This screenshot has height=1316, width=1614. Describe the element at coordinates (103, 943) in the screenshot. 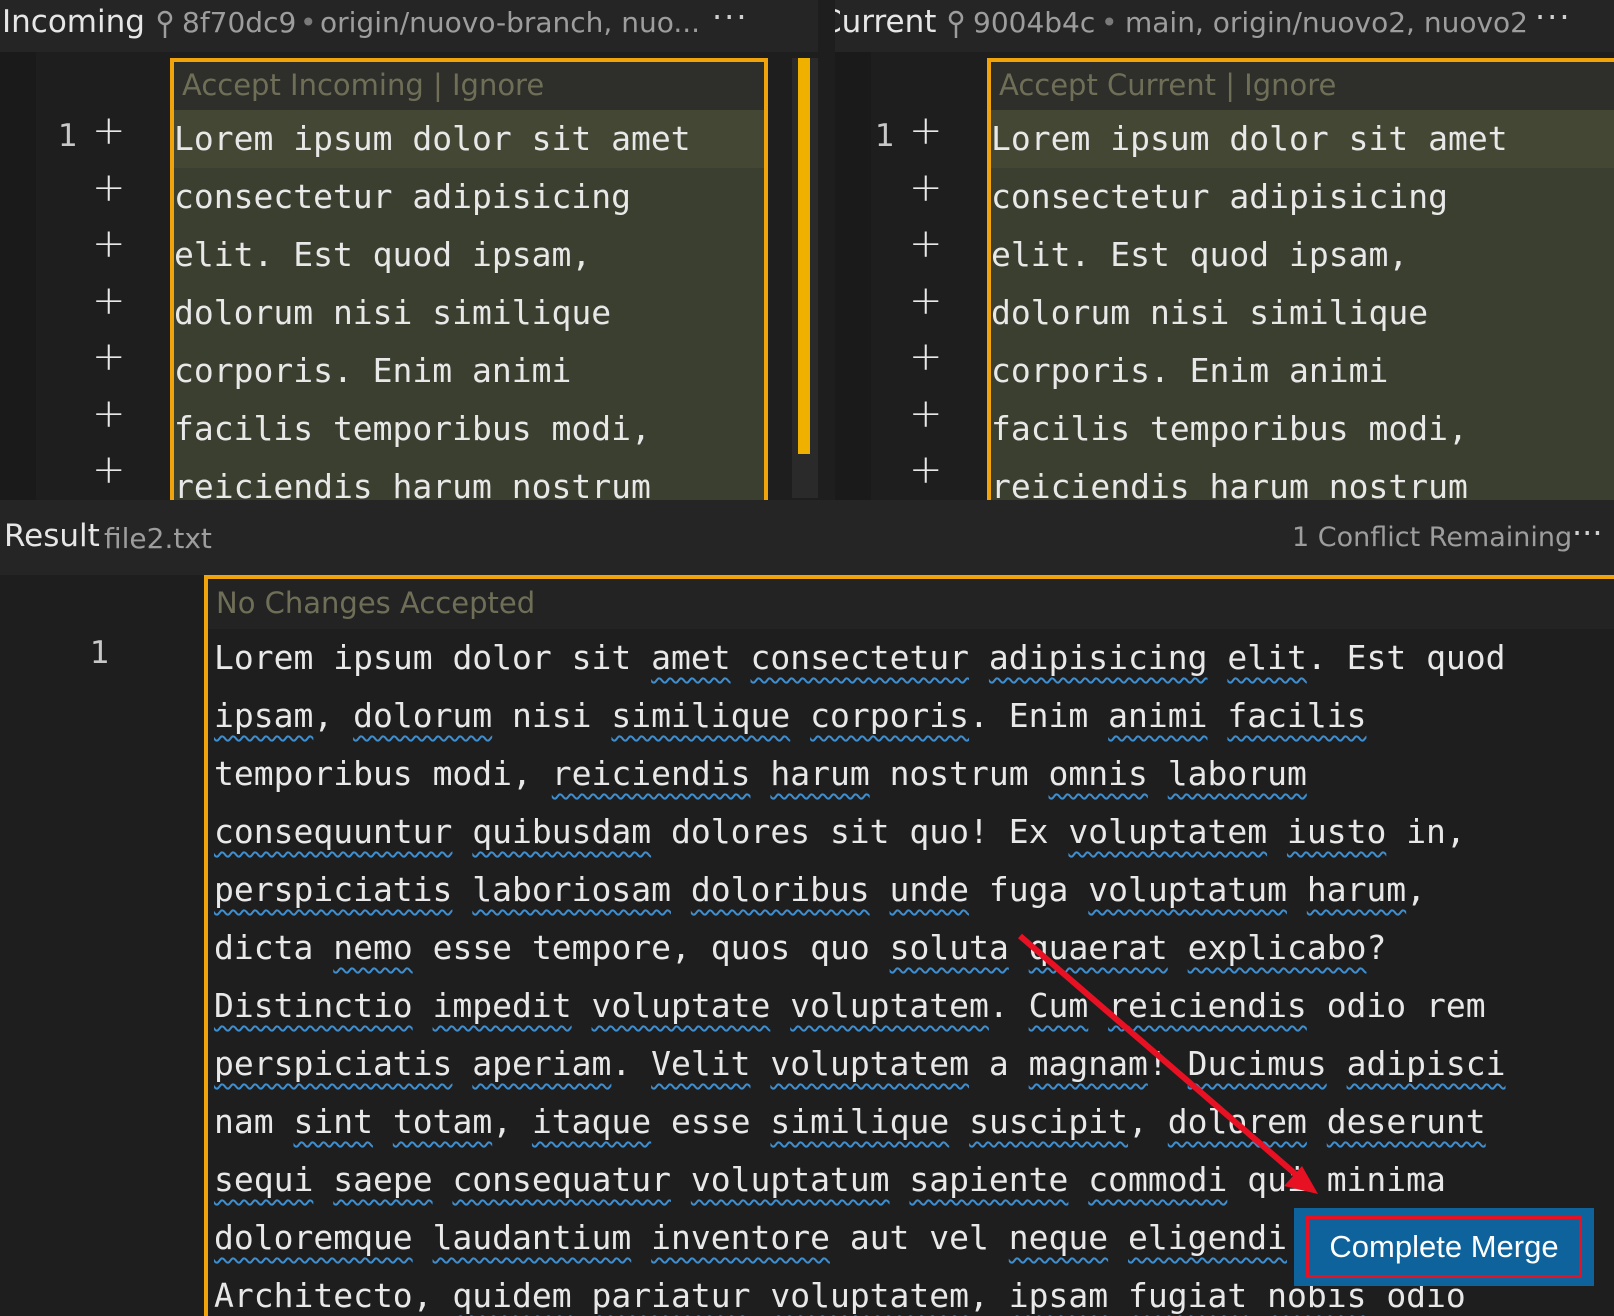

I see `result-gutter: 1` at that location.